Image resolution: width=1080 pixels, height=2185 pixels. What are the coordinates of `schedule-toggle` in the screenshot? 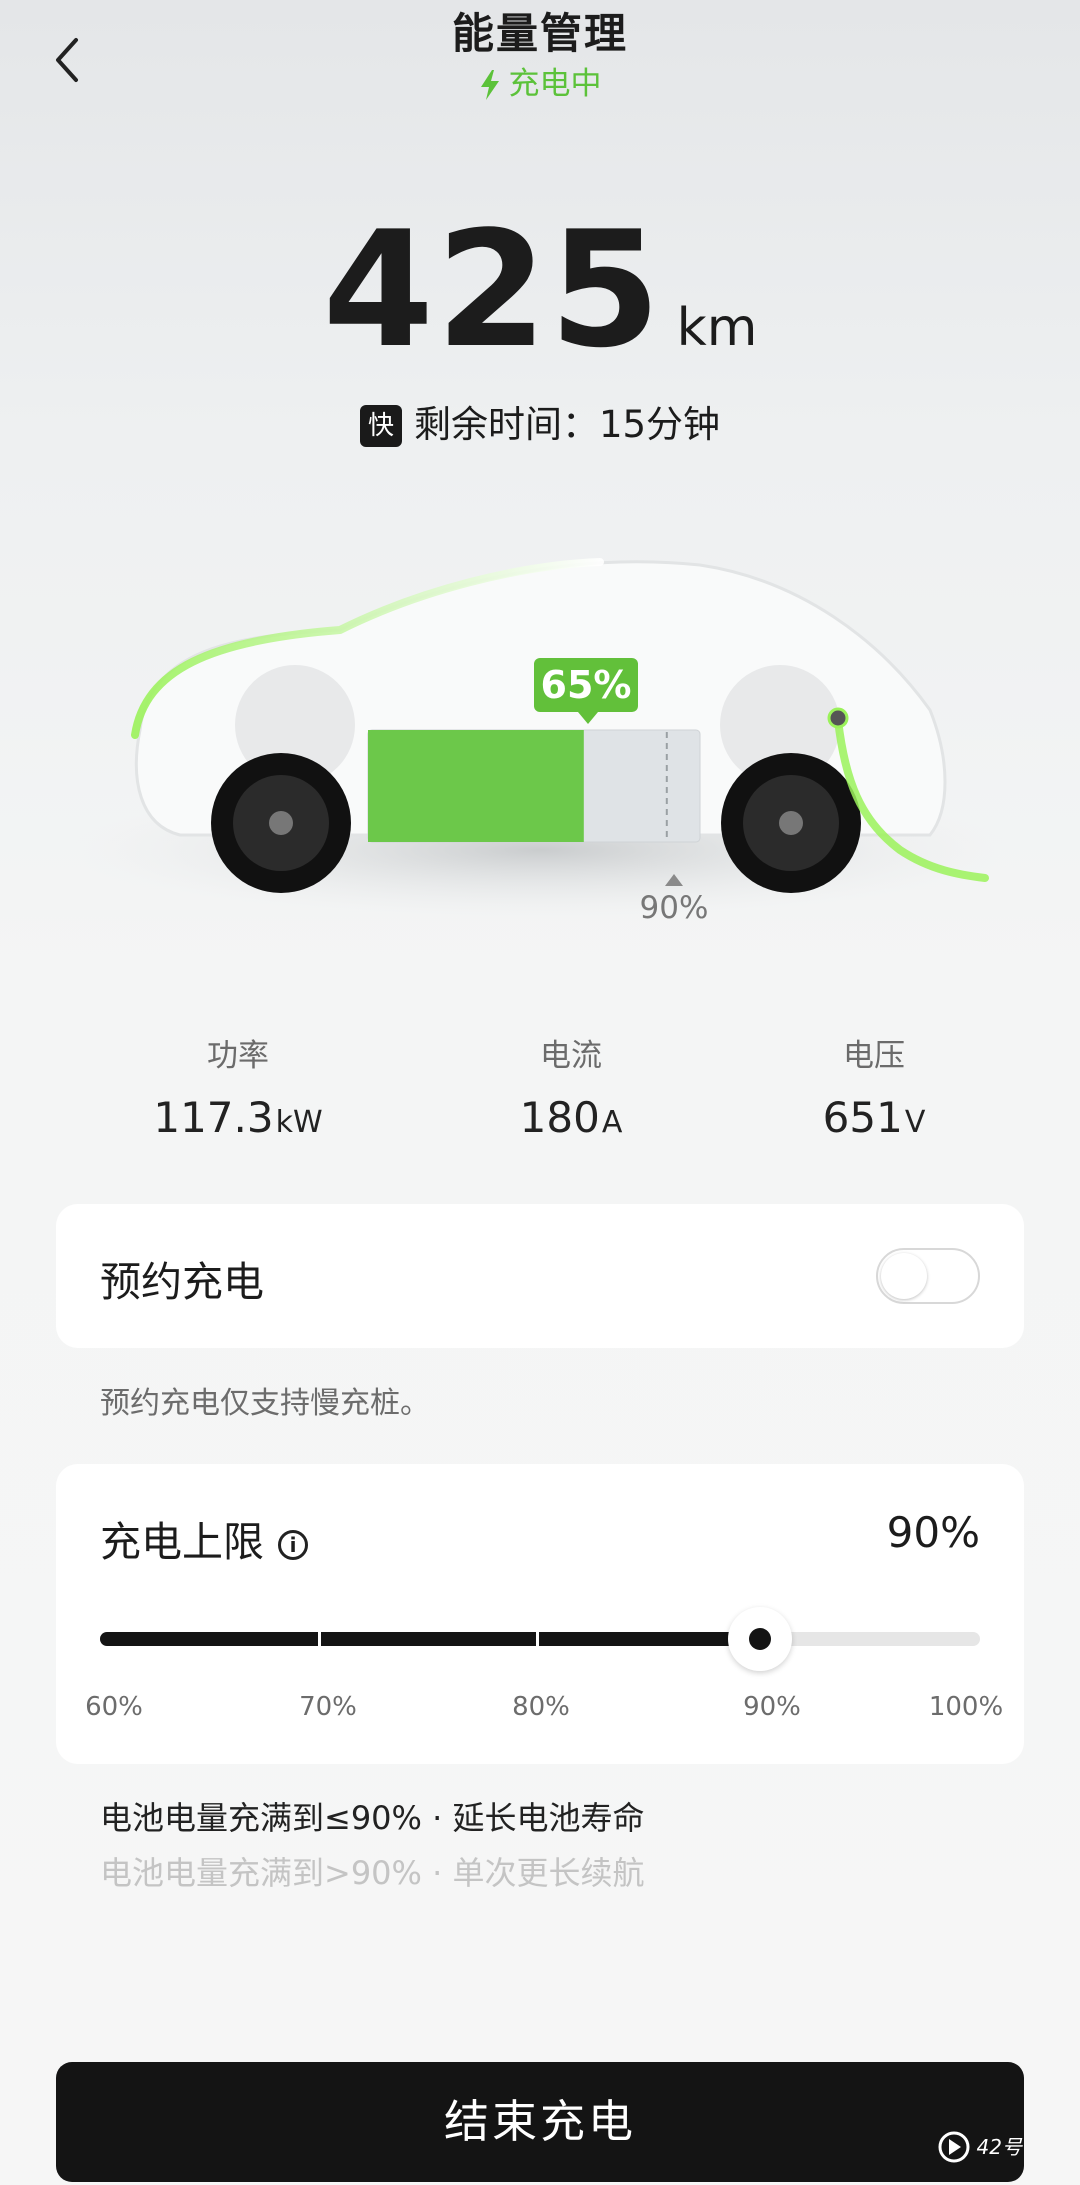 It's located at (928, 1276).